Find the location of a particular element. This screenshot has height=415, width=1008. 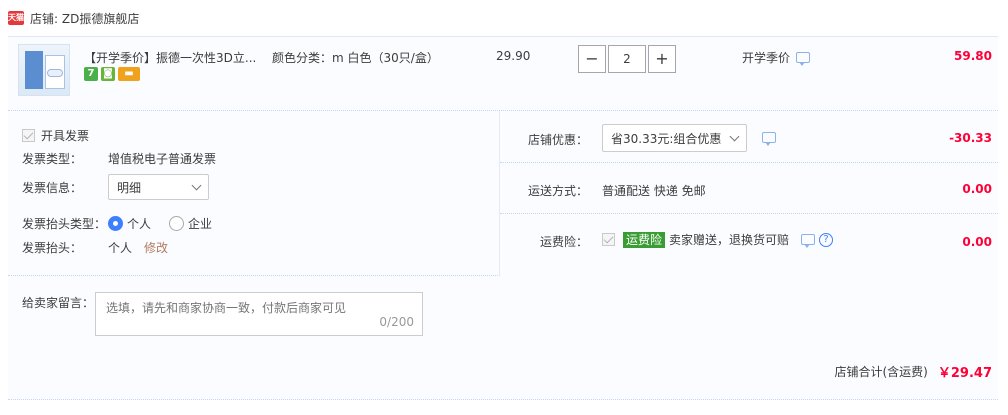

item-promotion: 开学季价 is located at coordinates (776, 57).